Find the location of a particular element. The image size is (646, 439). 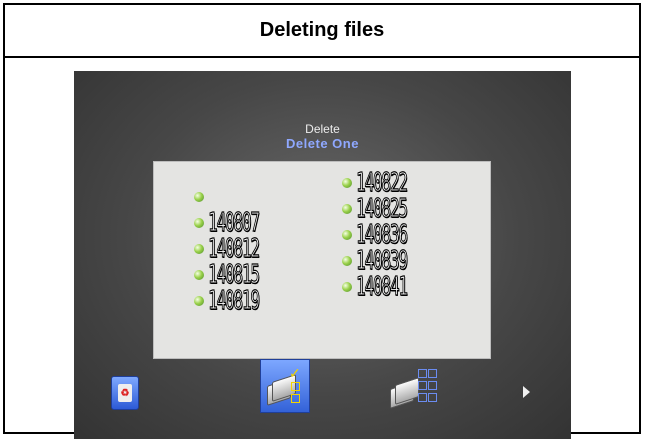

file-item is located at coordinates (242, 197).